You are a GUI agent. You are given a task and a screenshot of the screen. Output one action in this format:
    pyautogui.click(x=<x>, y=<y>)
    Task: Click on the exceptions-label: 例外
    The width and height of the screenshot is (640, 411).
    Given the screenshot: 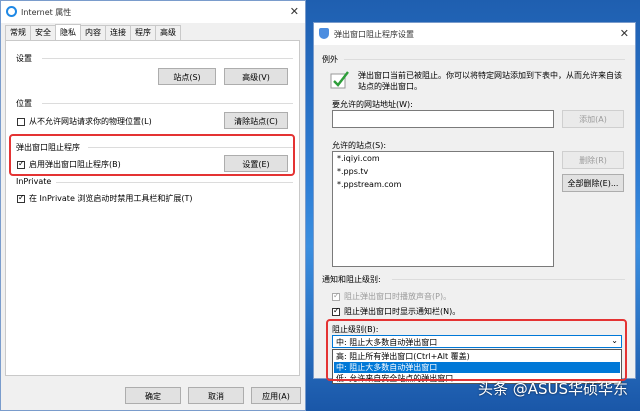 What is the action you would take?
    pyautogui.click(x=330, y=59)
    